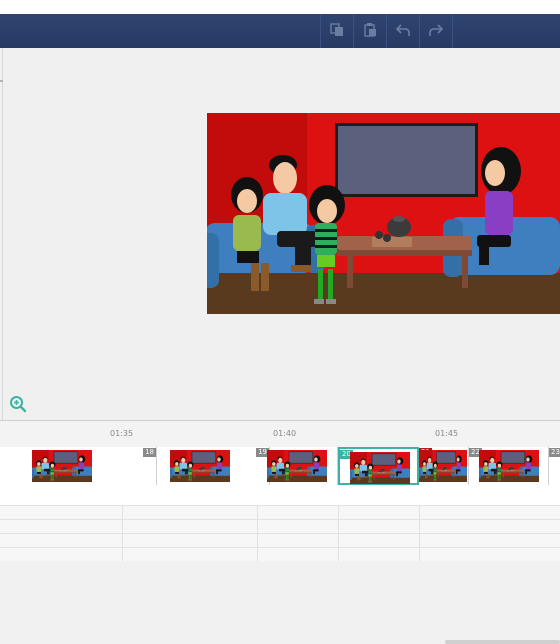 The image size is (560, 644). I want to click on clip-number-badge: 18, so click(149, 452).